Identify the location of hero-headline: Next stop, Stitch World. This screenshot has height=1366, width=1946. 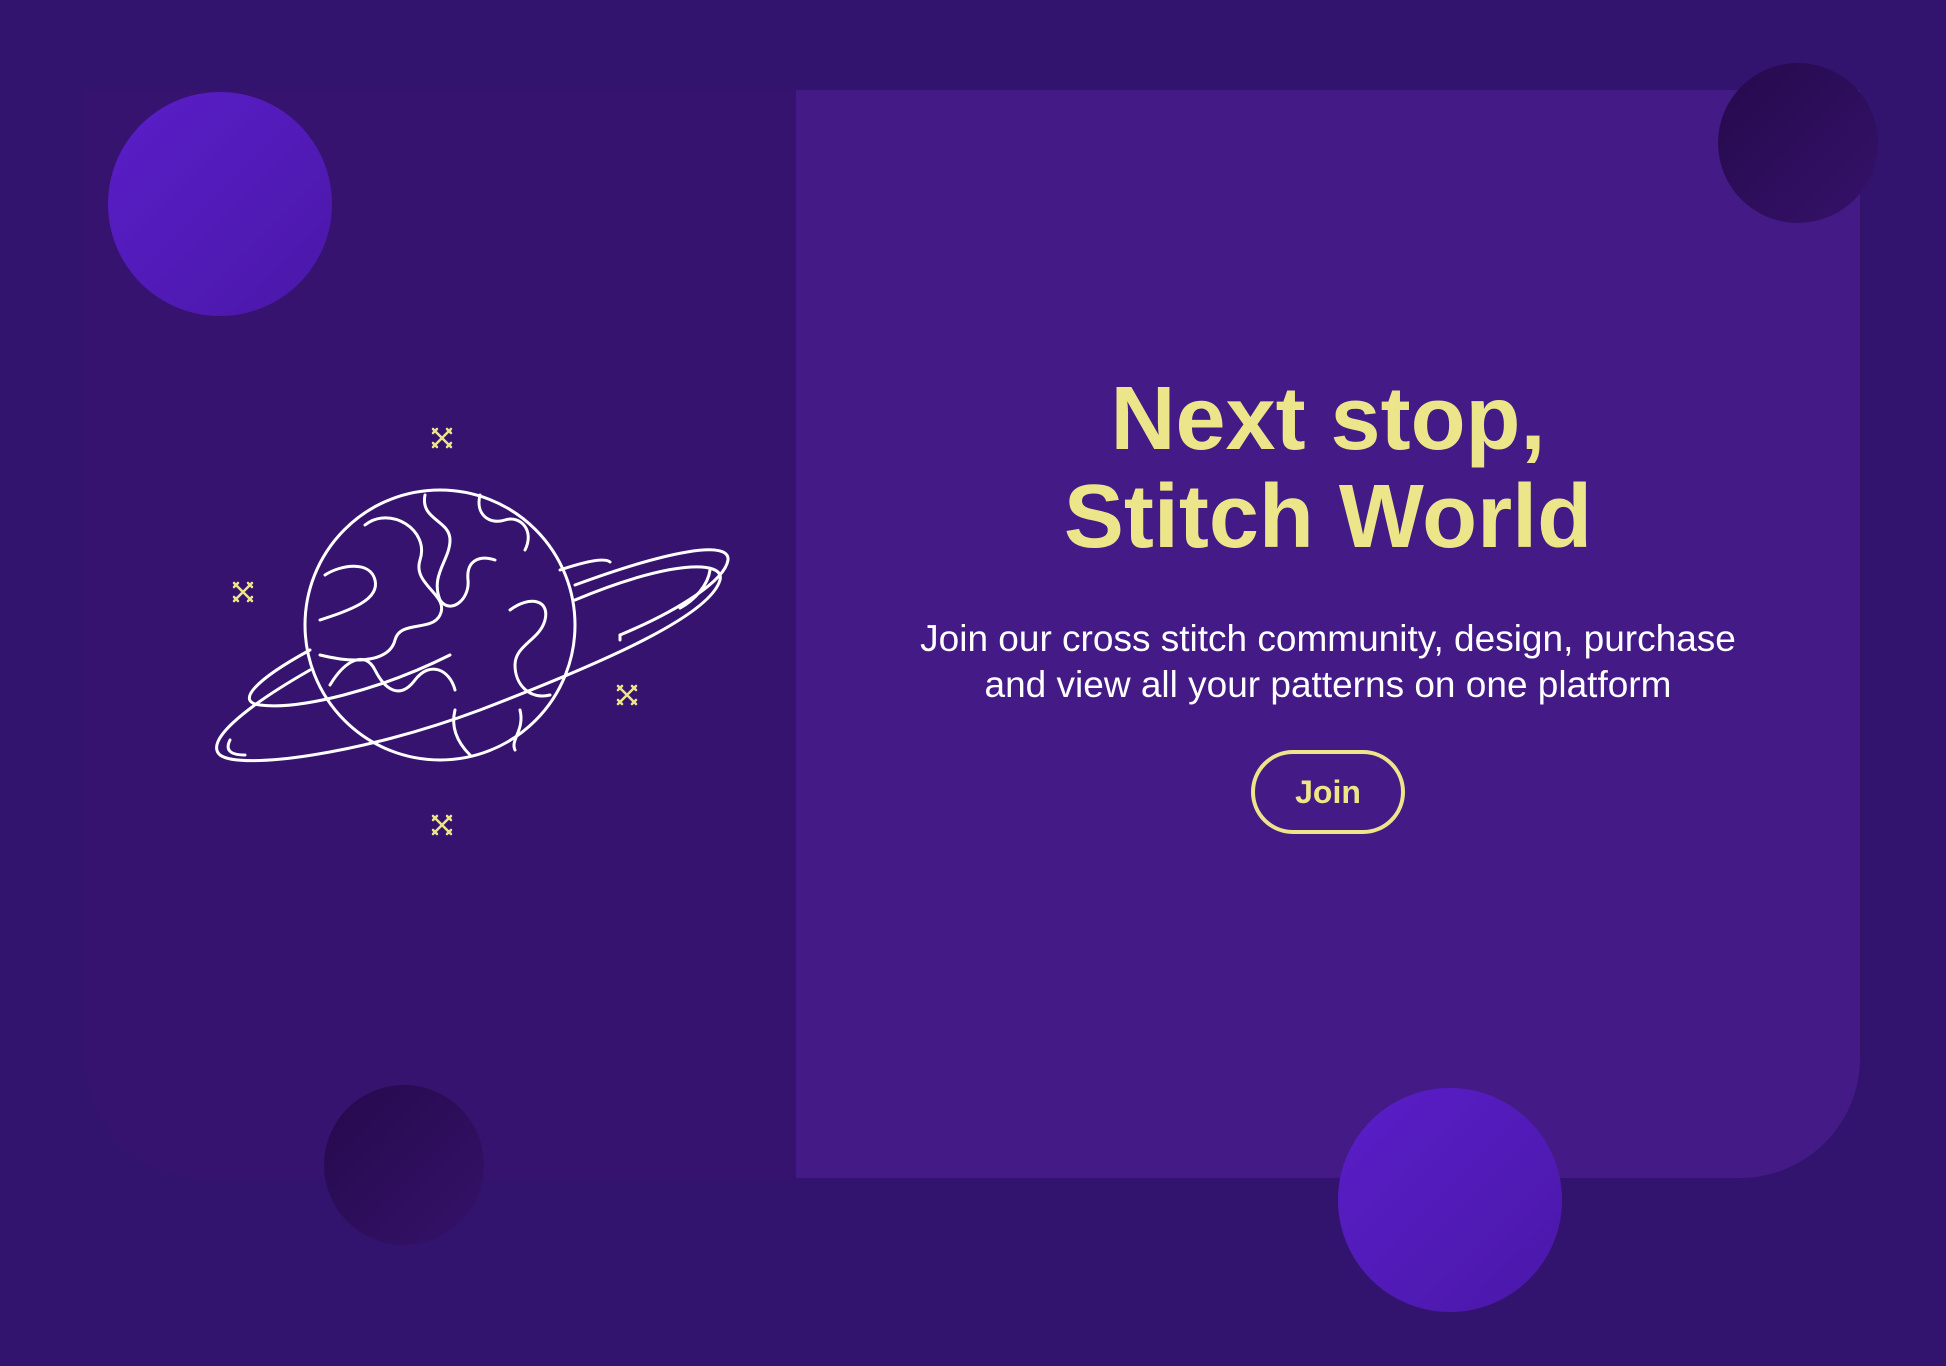
(1328, 468).